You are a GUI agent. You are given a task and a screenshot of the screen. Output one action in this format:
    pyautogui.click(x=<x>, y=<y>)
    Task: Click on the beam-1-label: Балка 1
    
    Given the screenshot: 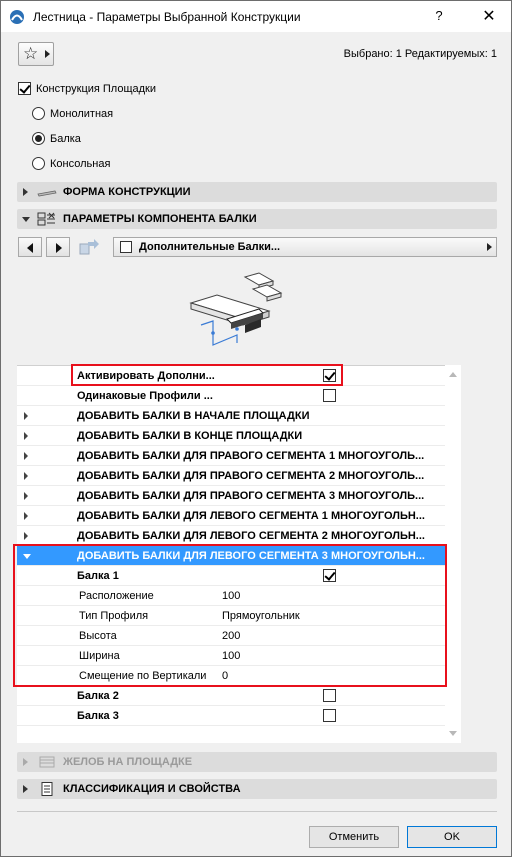 What is the action you would take?
    pyautogui.click(x=98, y=576)
    